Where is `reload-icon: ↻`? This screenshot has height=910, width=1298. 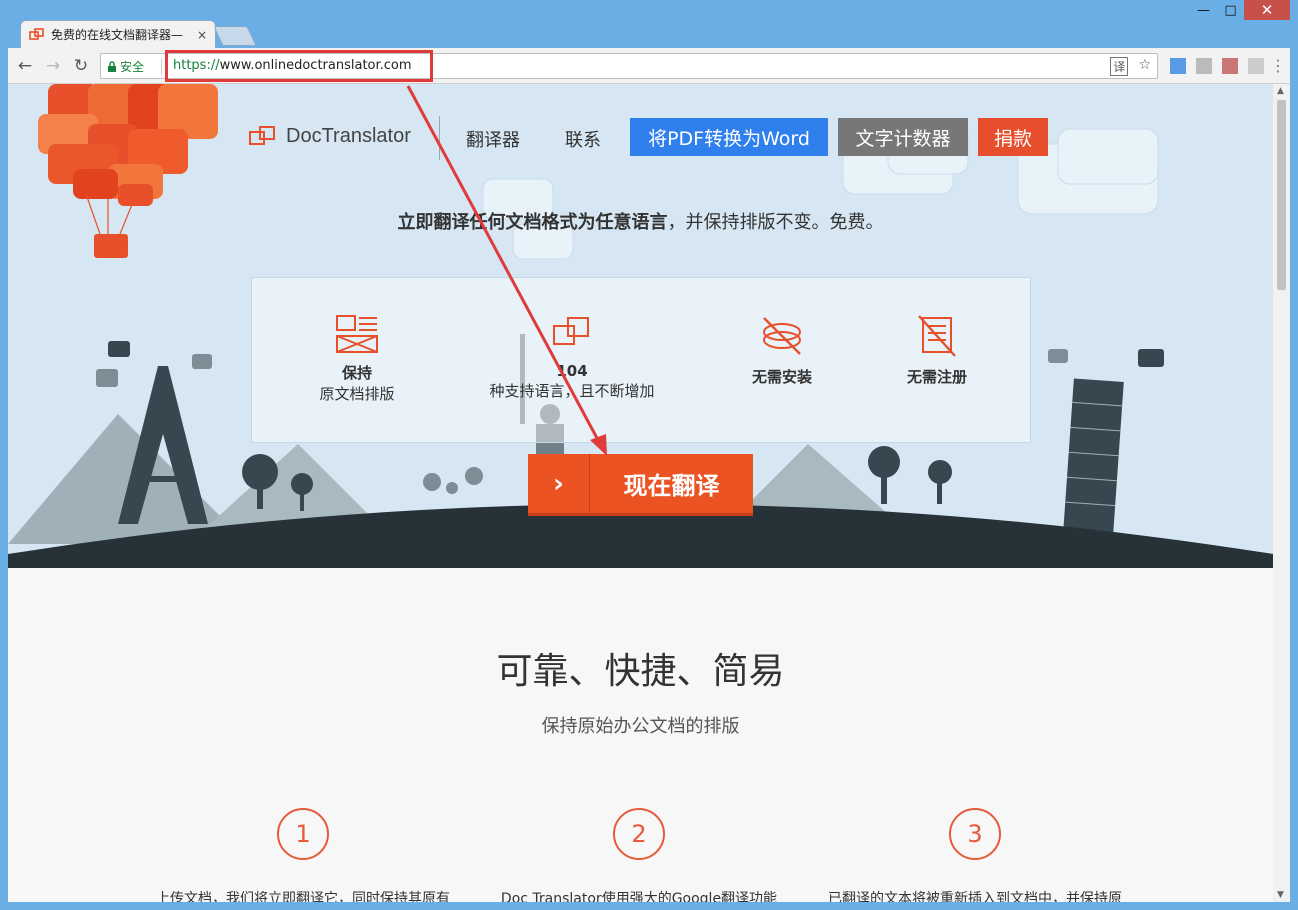 reload-icon: ↻ is located at coordinates (81, 66).